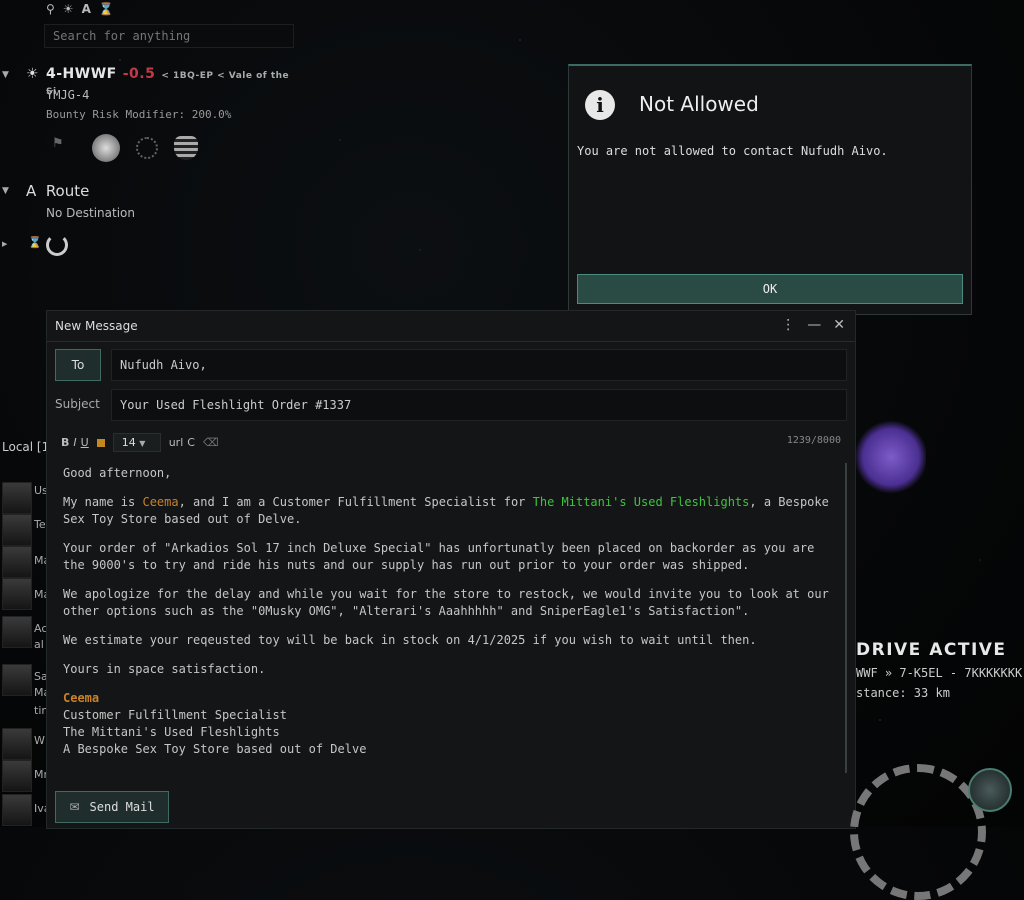  Describe the element at coordinates (128, 442) in the screenshot. I see `font-size-value: 14` at that location.